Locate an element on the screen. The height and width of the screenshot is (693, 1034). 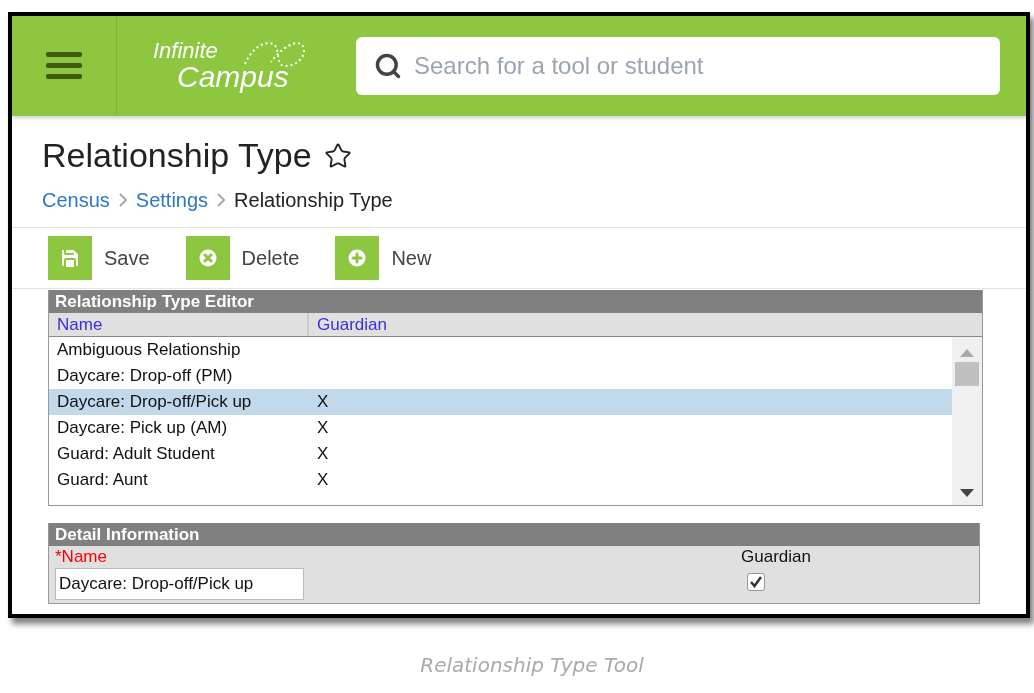
toolbar-button: New is located at coordinates (383, 258).